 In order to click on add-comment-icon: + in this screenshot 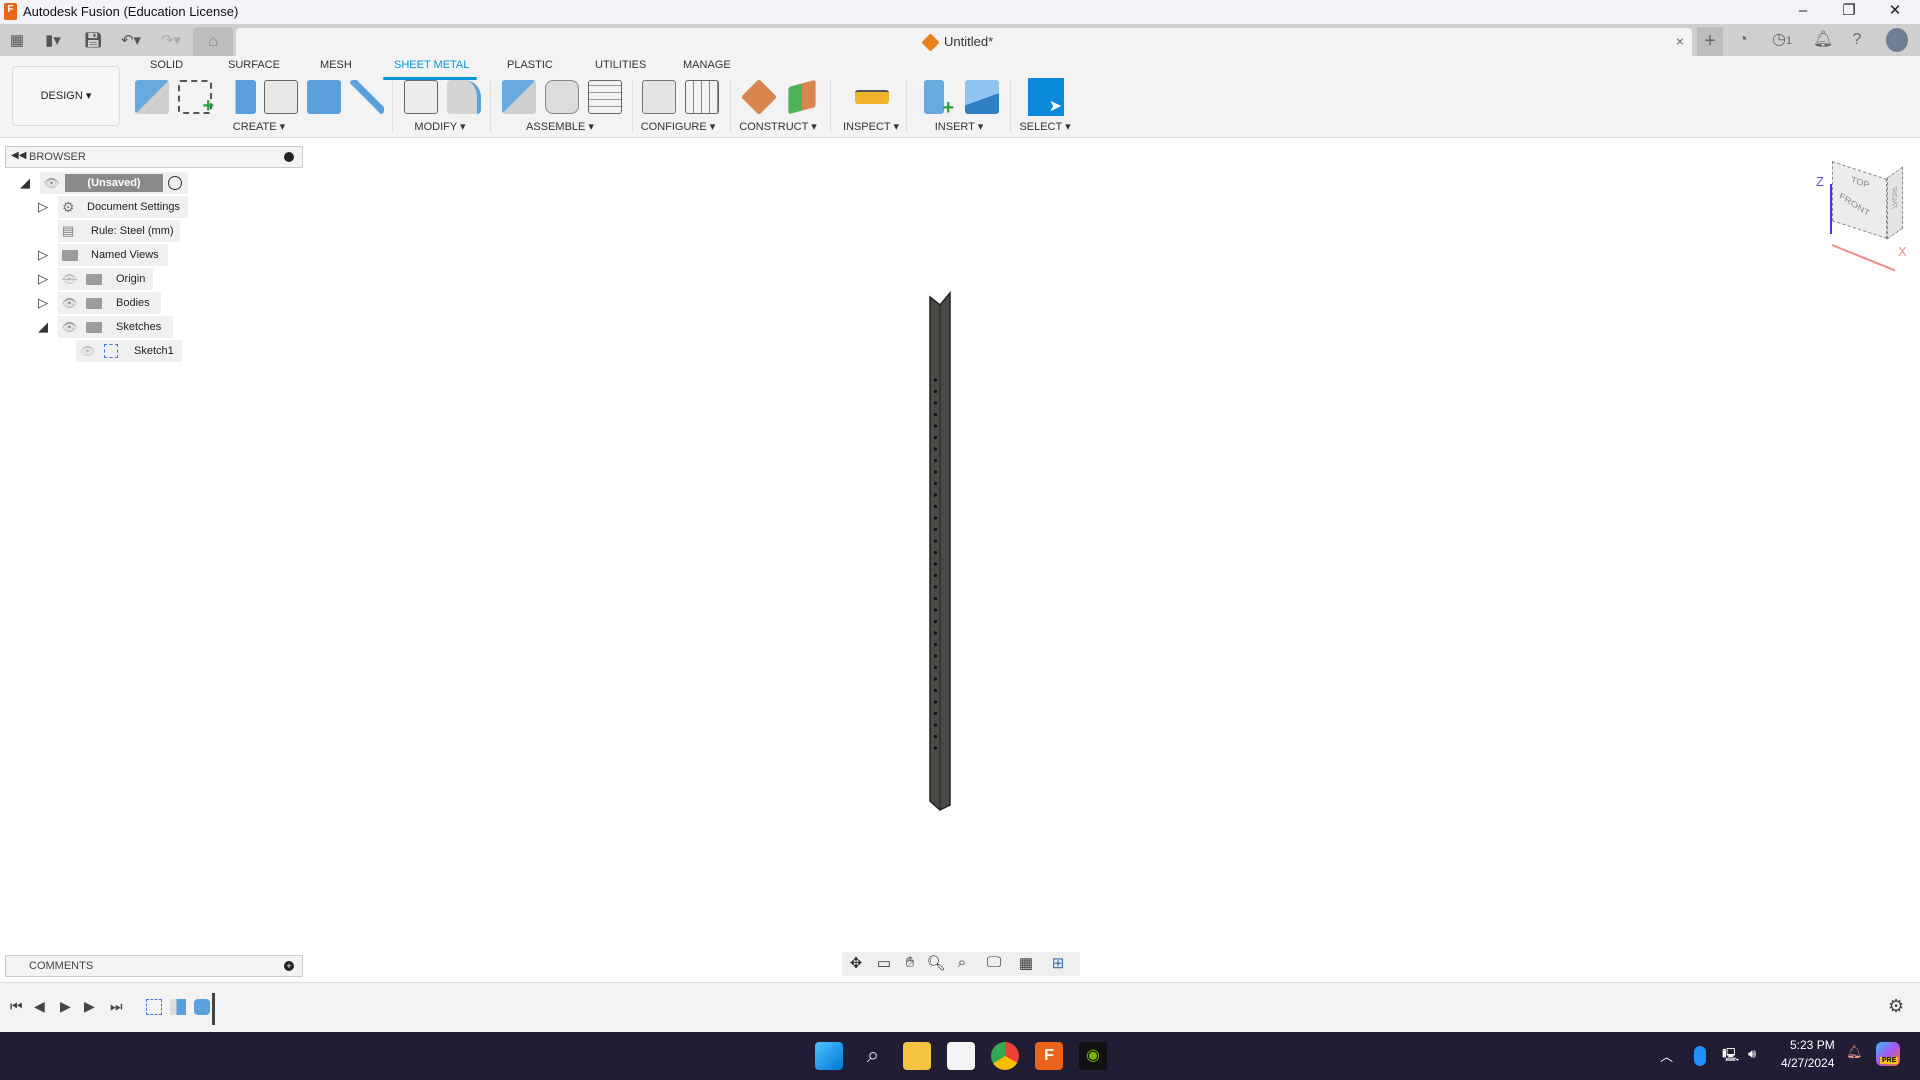, I will do `click(289, 966)`.